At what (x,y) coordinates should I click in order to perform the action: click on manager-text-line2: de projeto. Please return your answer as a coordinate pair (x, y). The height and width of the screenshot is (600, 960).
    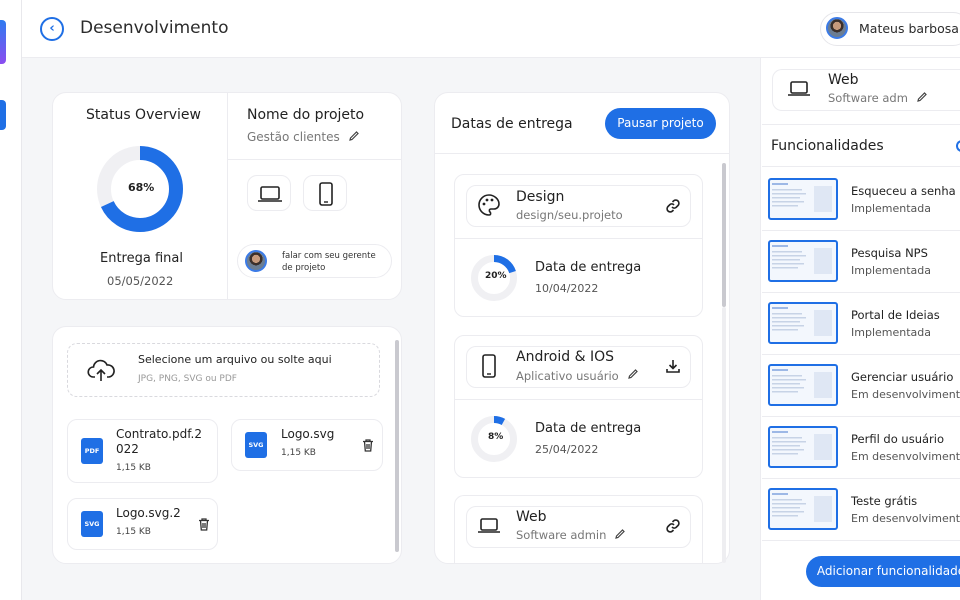
    Looking at the image, I should click on (304, 268).